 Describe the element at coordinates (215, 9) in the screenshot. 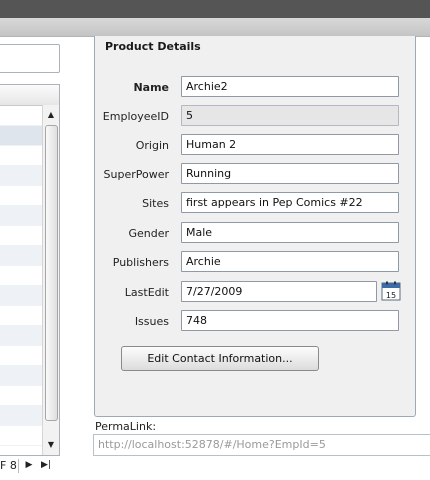

I see `title-bar` at that location.